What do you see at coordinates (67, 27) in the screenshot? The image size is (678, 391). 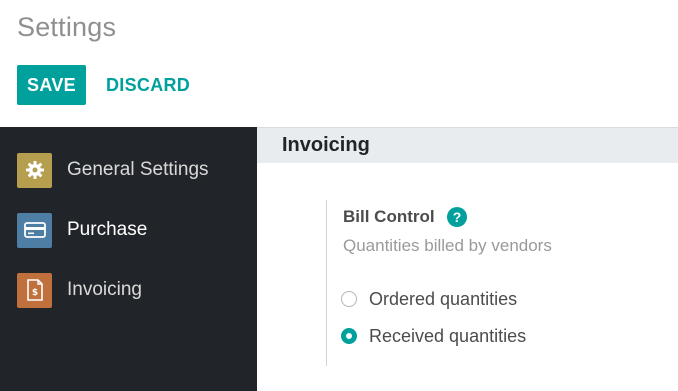 I see `page-title: Settings` at bounding box center [67, 27].